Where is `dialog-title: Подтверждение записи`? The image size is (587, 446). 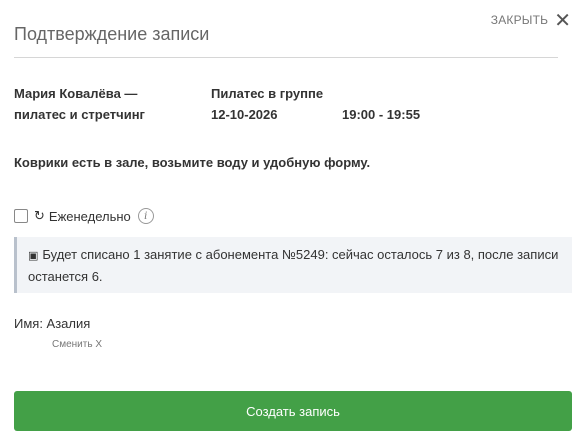
dialog-title: Подтверждение записи is located at coordinates (112, 34).